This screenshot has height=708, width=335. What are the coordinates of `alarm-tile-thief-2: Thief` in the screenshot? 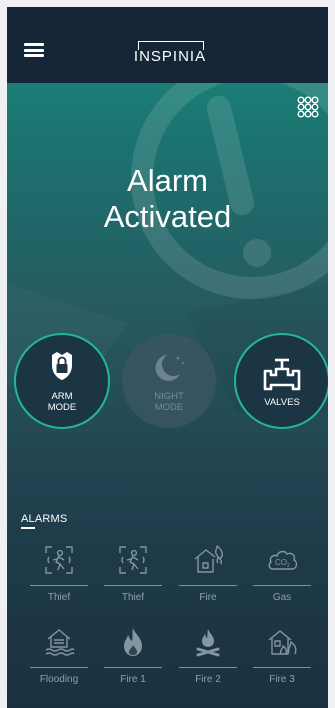 It's located at (133, 573).